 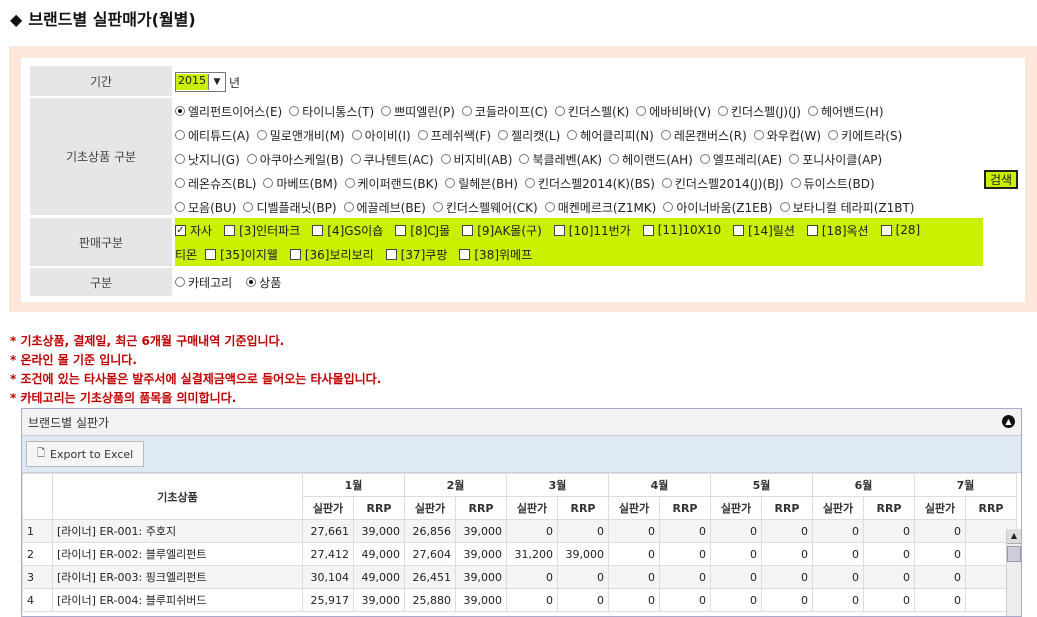 I want to click on brand-radio-option: 타이니통스(T), so click(x=331, y=111).